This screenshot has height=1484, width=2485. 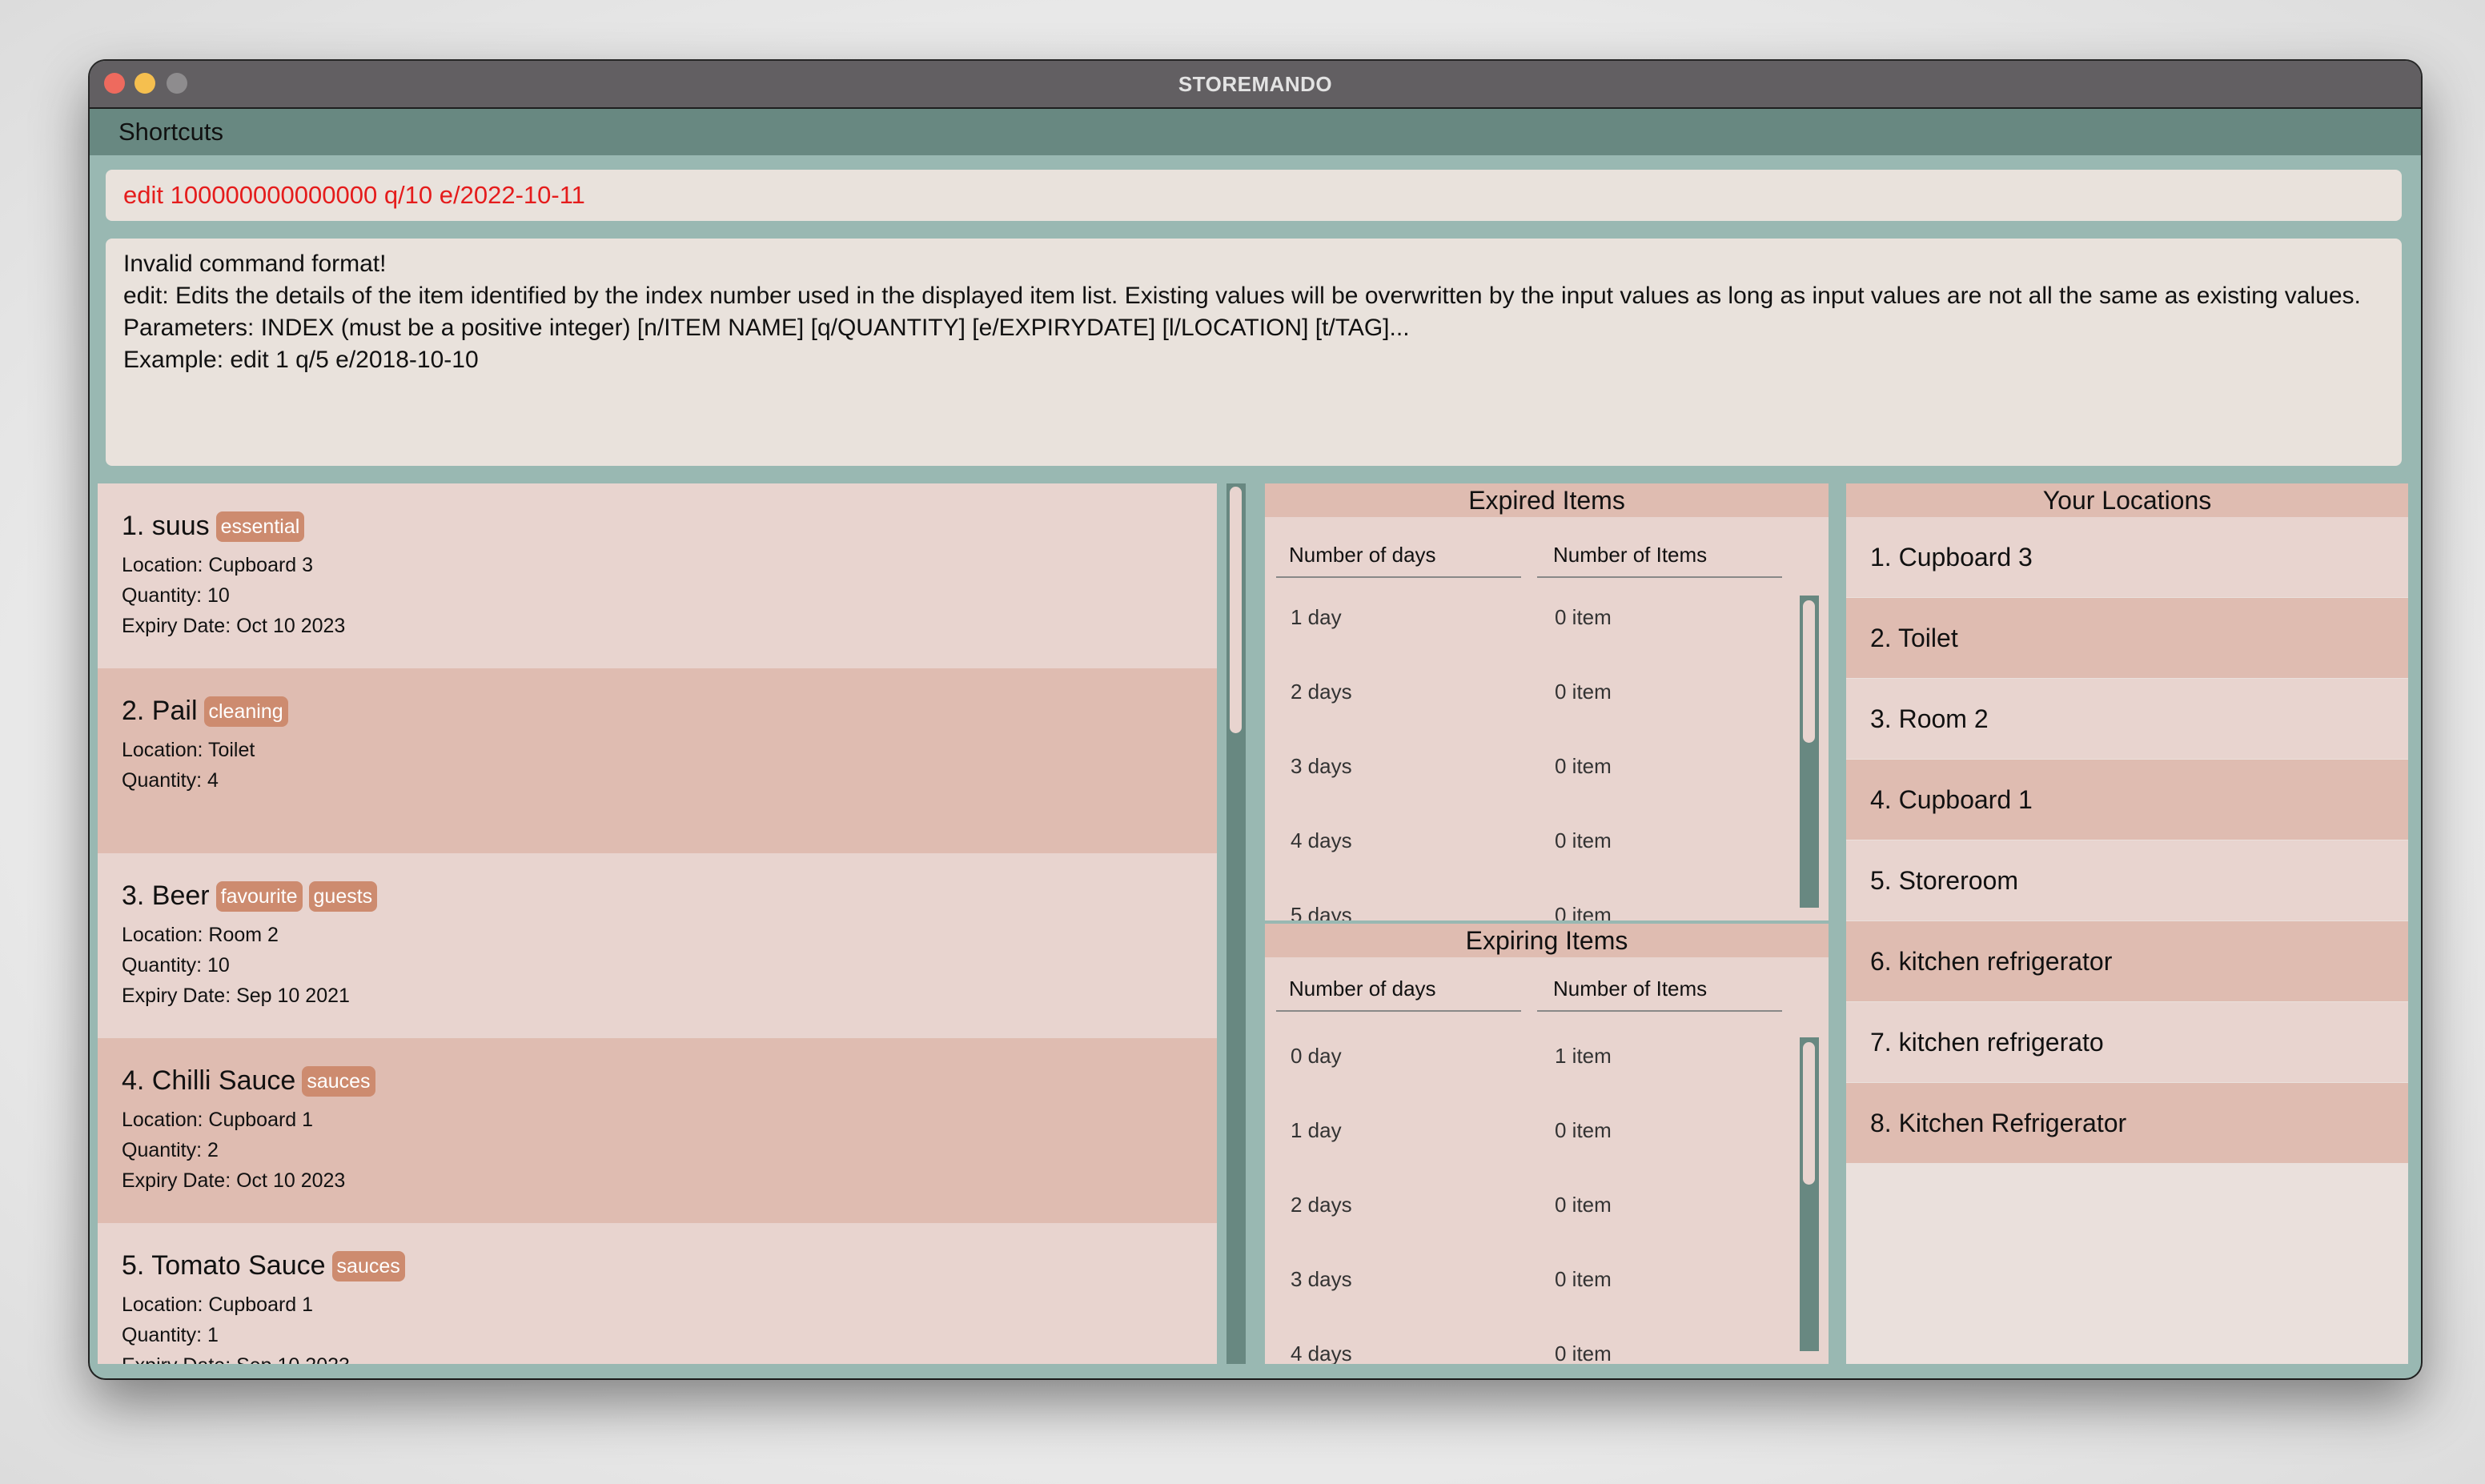 I want to click on item-quantity: Quantity: 2, so click(x=170, y=1150).